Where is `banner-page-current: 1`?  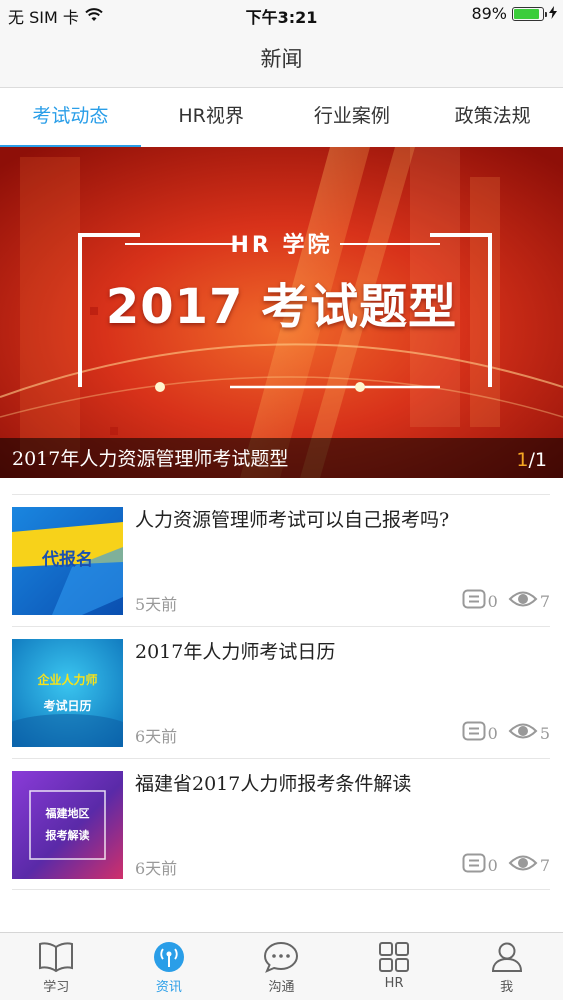
banner-page-current: 1 is located at coordinates (522, 460).